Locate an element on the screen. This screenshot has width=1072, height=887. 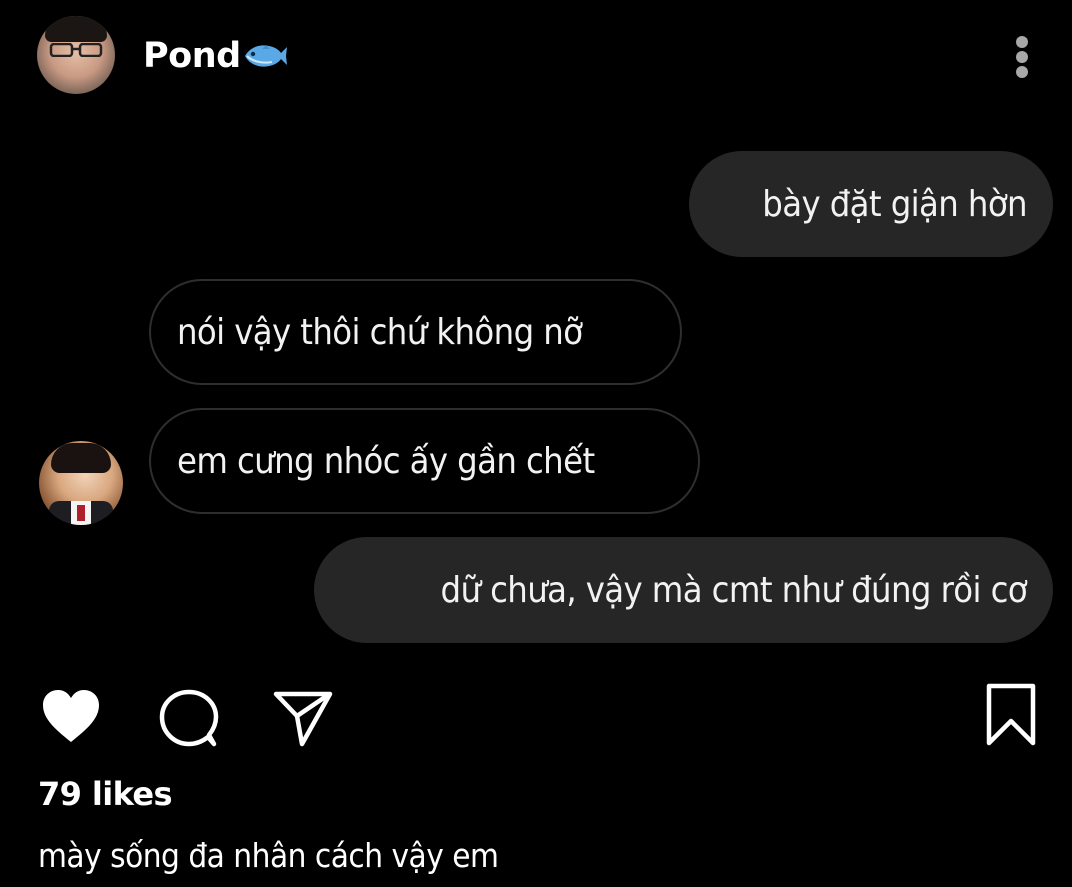
more-vertical-icon is located at coordinates (1022, 57).